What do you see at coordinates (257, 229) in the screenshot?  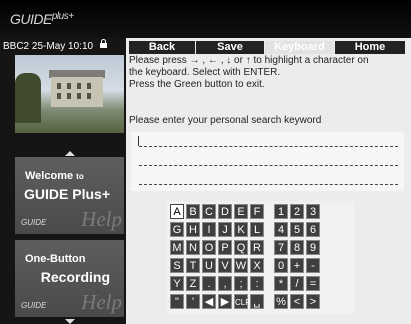 I see `key-letter: L` at bounding box center [257, 229].